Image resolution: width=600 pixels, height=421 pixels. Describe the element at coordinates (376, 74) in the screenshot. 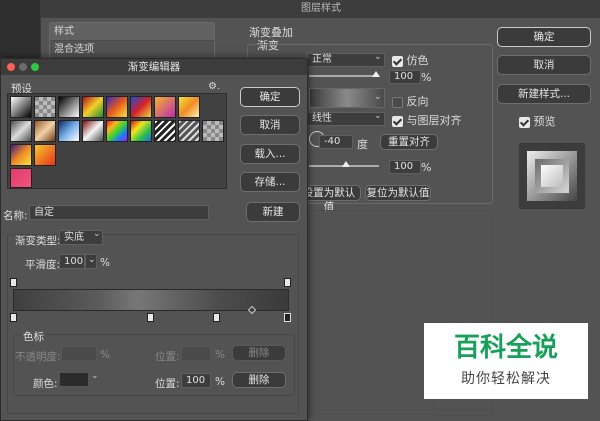

I see `opacity-slider-handle` at that location.